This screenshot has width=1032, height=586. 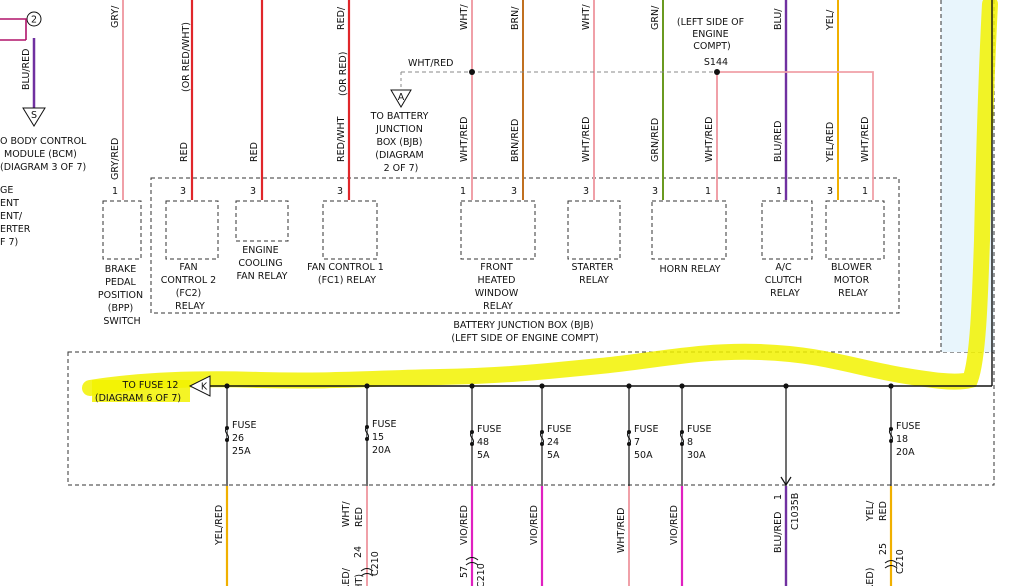 What do you see at coordinates (262, 221) in the screenshot?
I see `ecf-relay-box` at bounding box center [262, 221].